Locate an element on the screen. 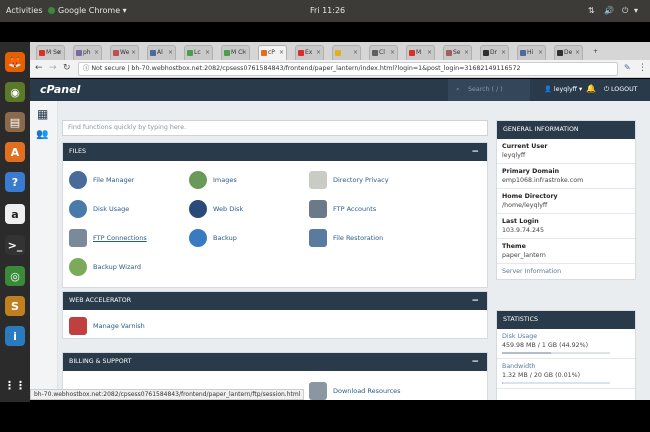 Image resolution: width=650 pixels, height=432 pixels. network-icon: ⇅ is located at coordinates (591, 10).